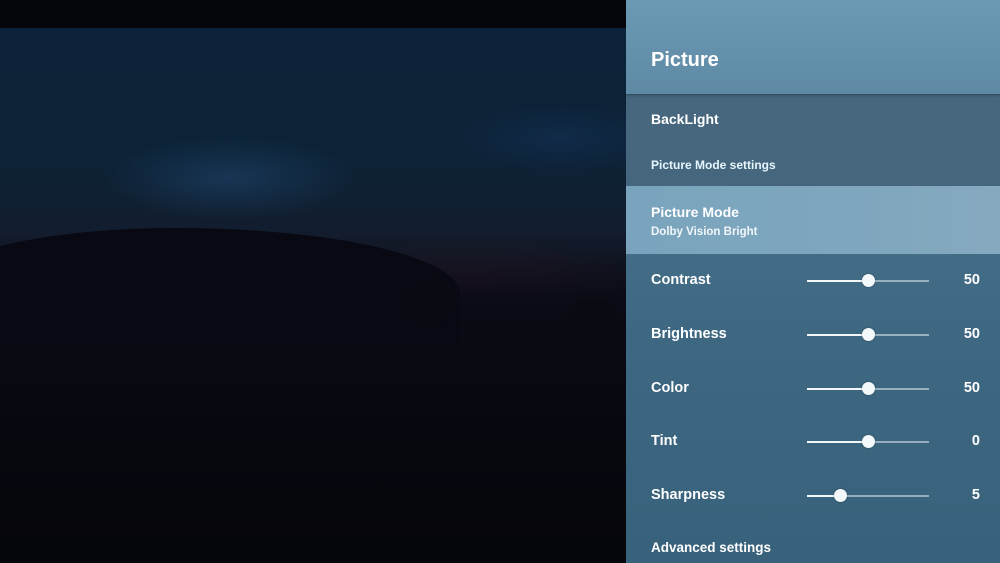  What do you see at coordinates (670, 388) in the screenshot?
I see `slider-label: Color` at bounding box center [670, 388].